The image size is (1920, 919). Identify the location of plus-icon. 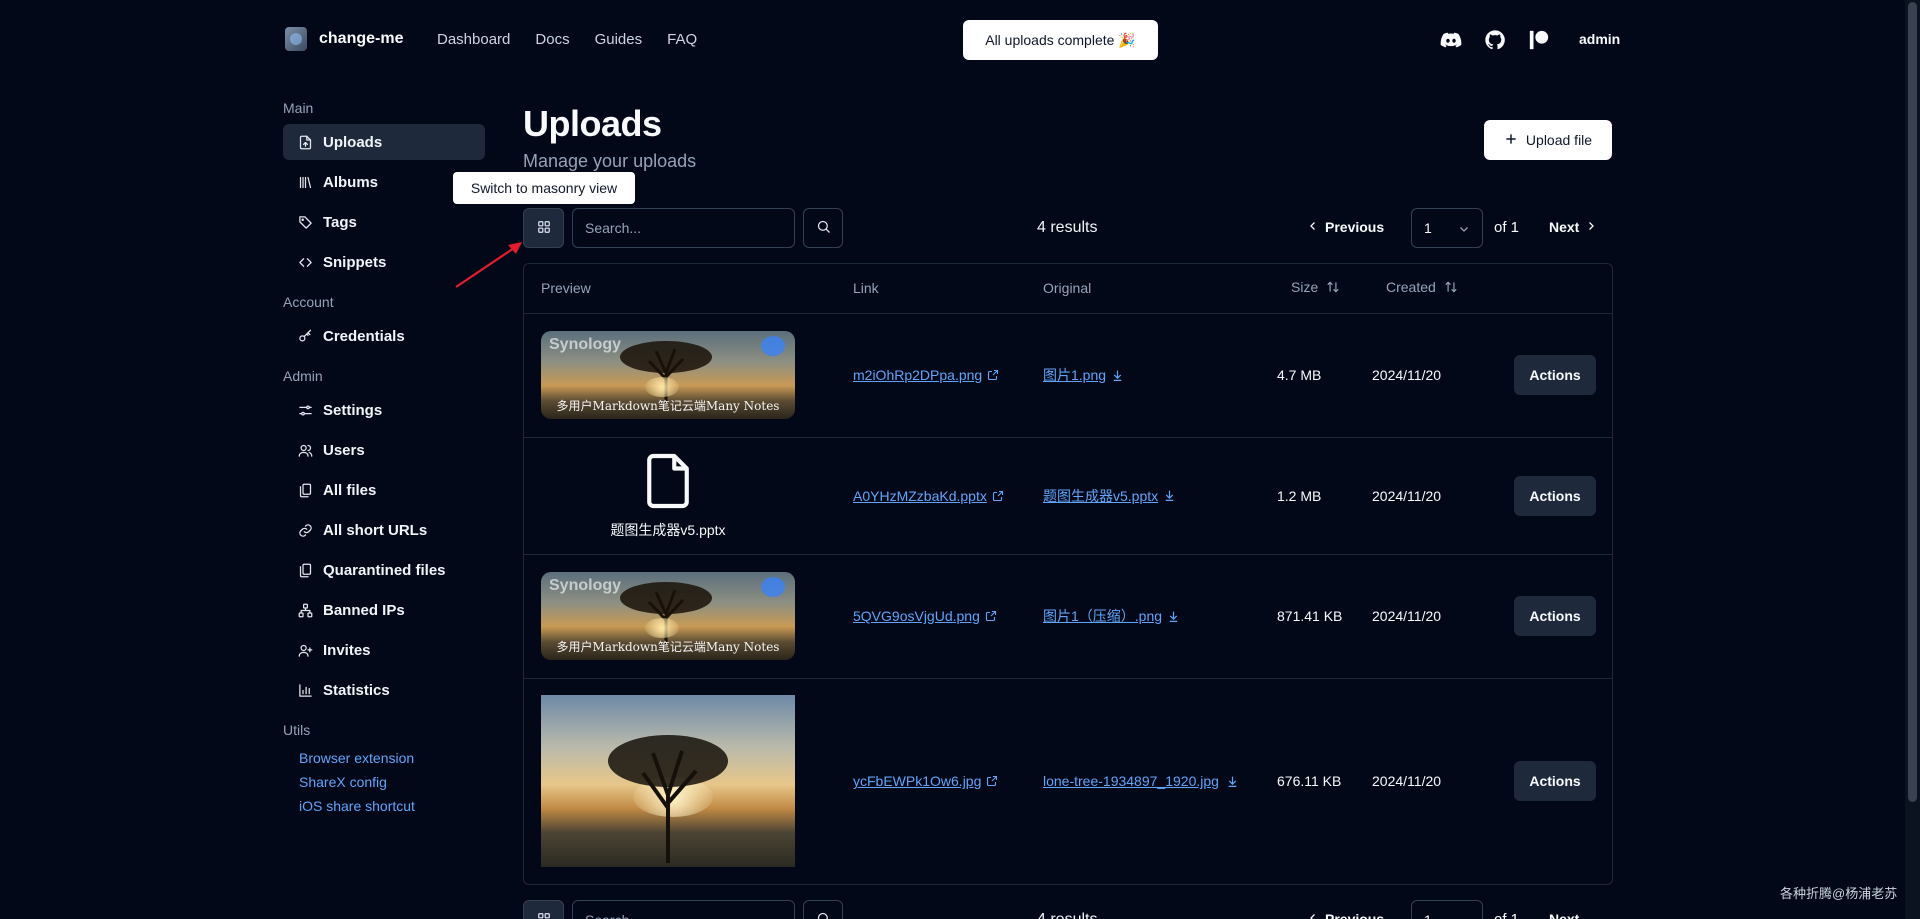
(1511, 140).